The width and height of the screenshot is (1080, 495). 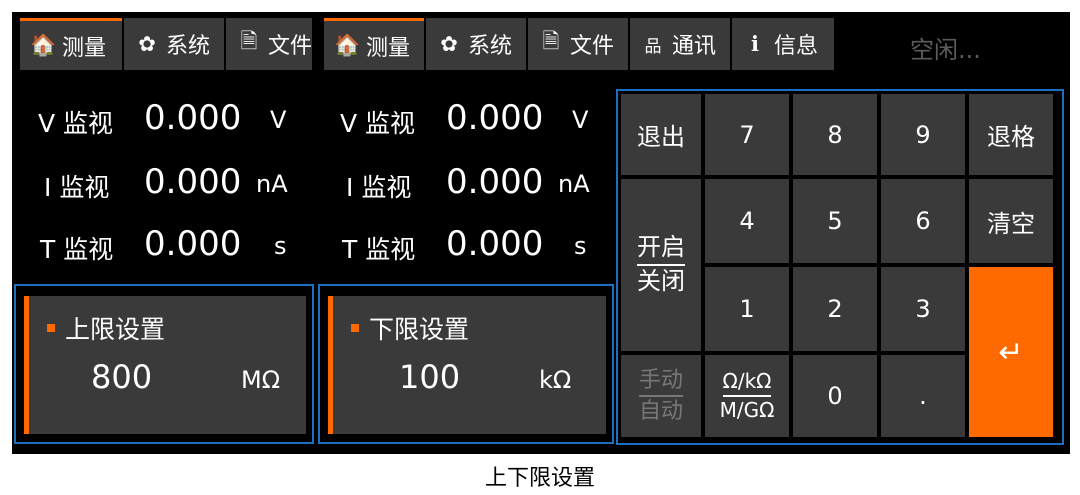 What do you see at coordinates (115, 329) in the screenshot?
I see `upper-limit-title-text: 上限设置` at bounding box center [115, 329].